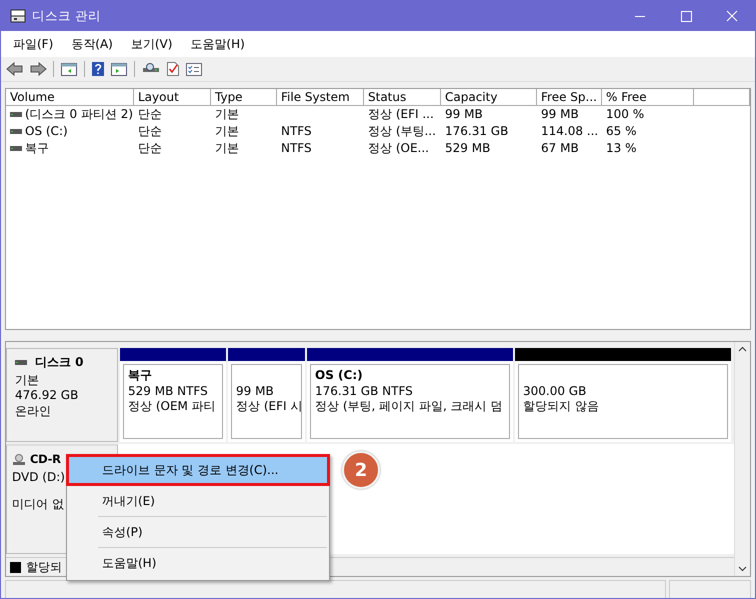 The image size is (756, 599). Describe the element at coordinates (621, 131) in the screenshot. I see `table-cell: 65 %` at that location.